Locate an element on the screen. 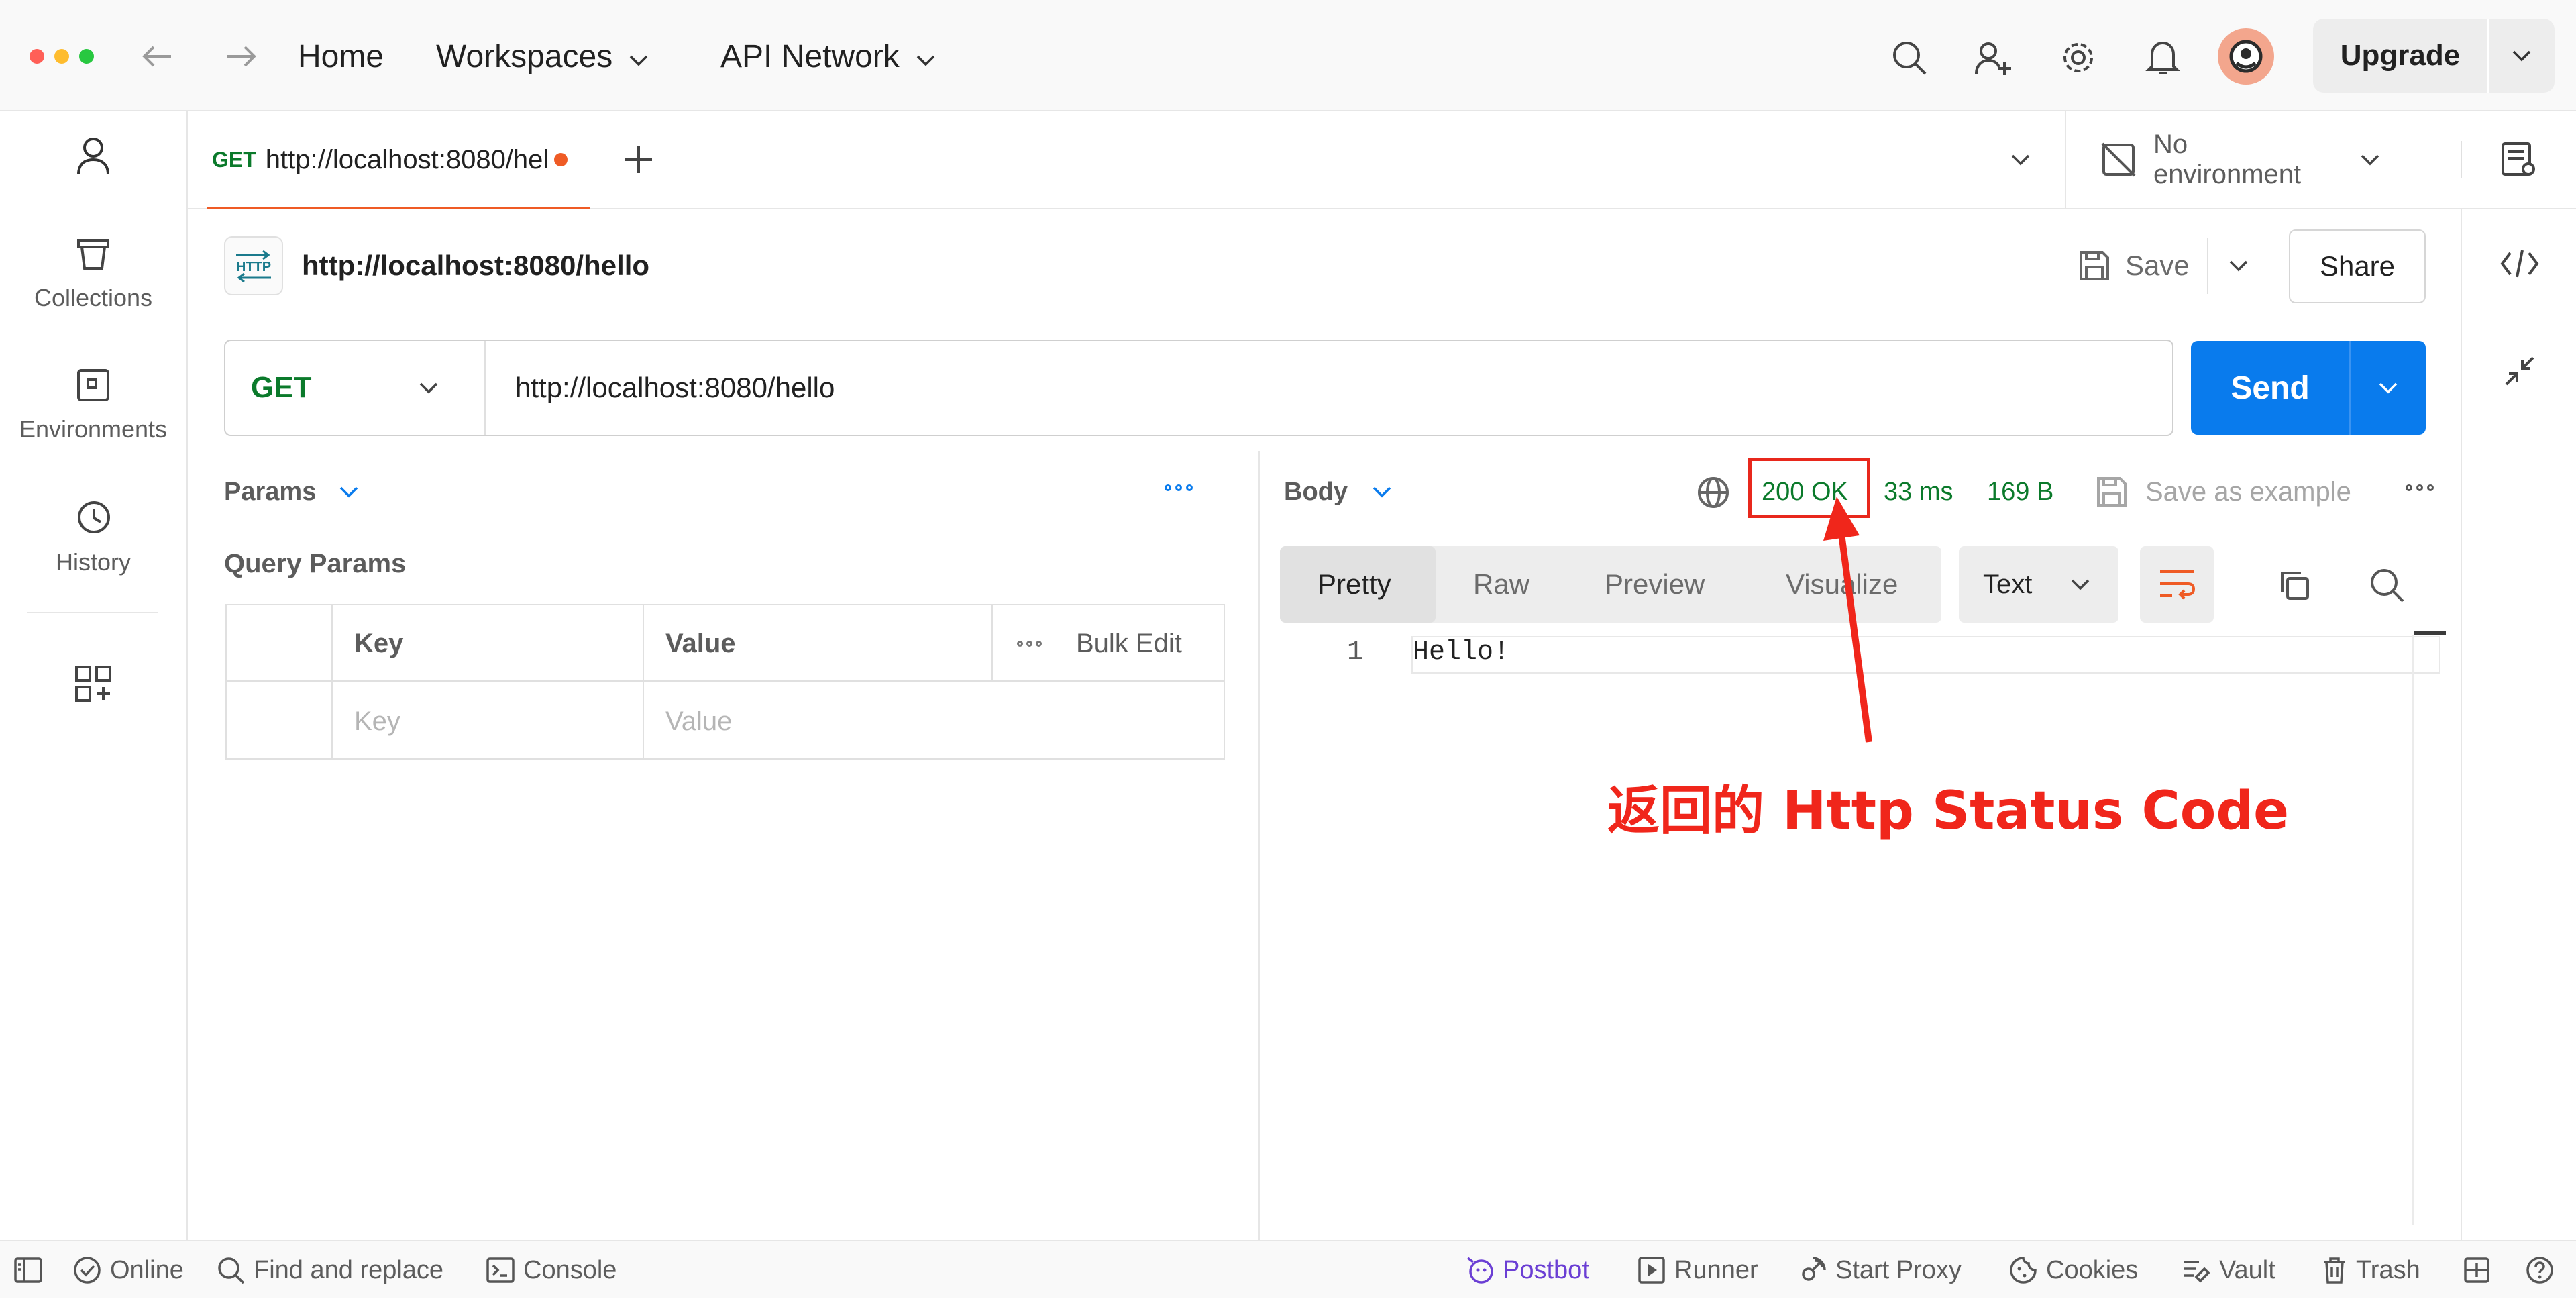  tabs-overflow-chevron-icon is located at coordinates (2020, 159).